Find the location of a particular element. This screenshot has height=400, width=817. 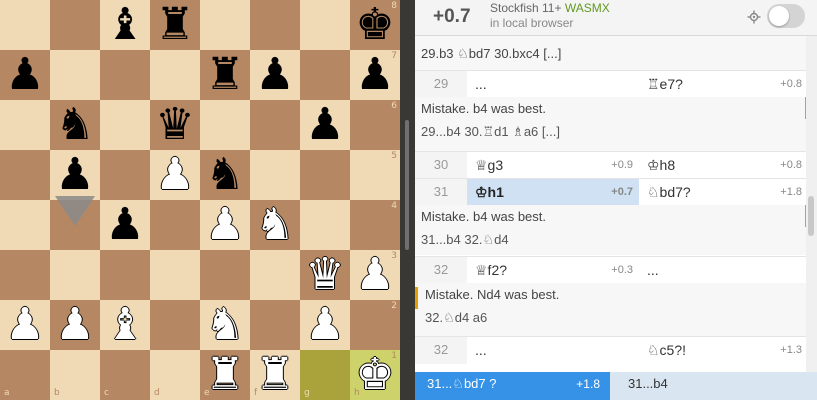

black-king-h8: ♚ is located at coordinates (375, 25).